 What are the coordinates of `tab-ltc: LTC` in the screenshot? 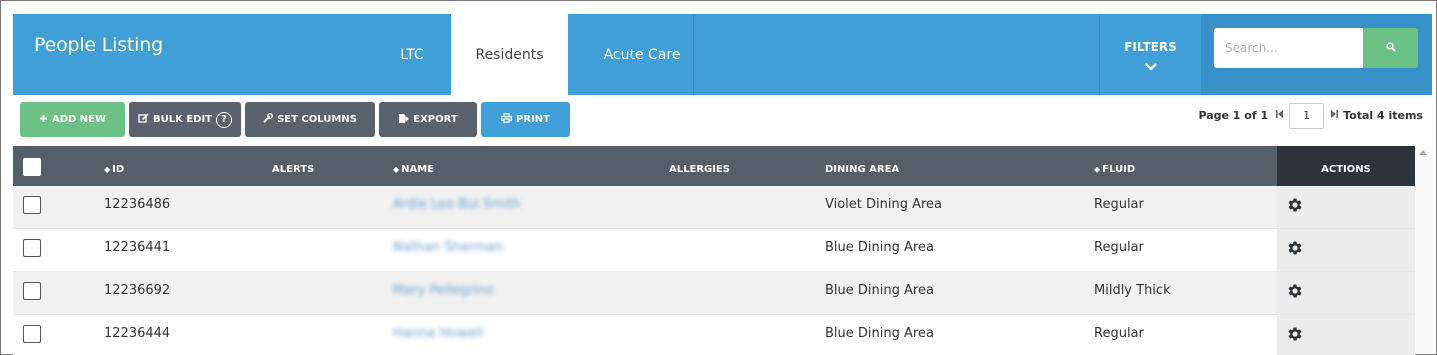 It's located at (412, 54).